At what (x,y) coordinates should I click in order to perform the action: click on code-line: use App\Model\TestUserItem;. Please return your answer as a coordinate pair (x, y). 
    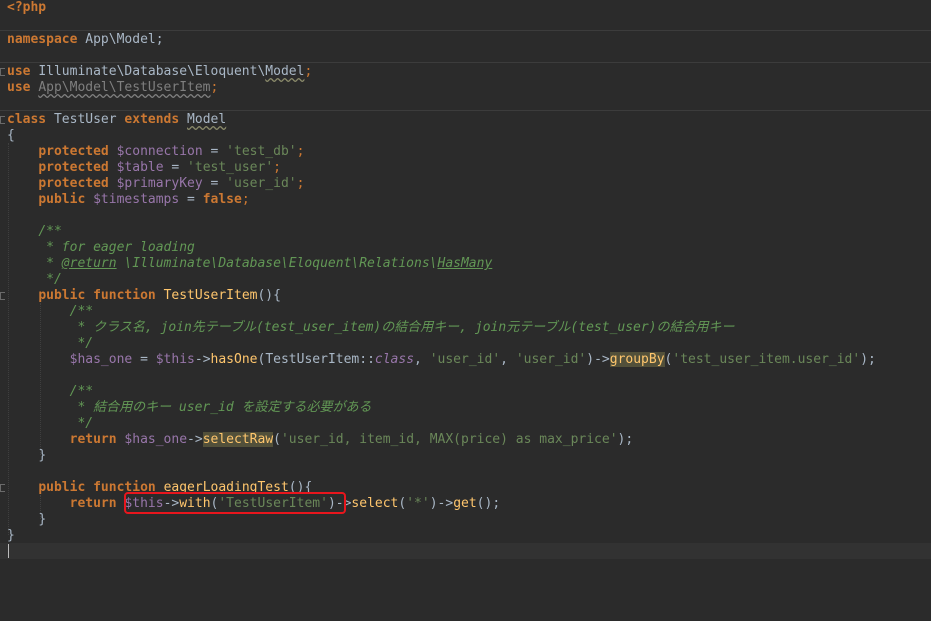
    Looking at the image, I should click on (112, 88).